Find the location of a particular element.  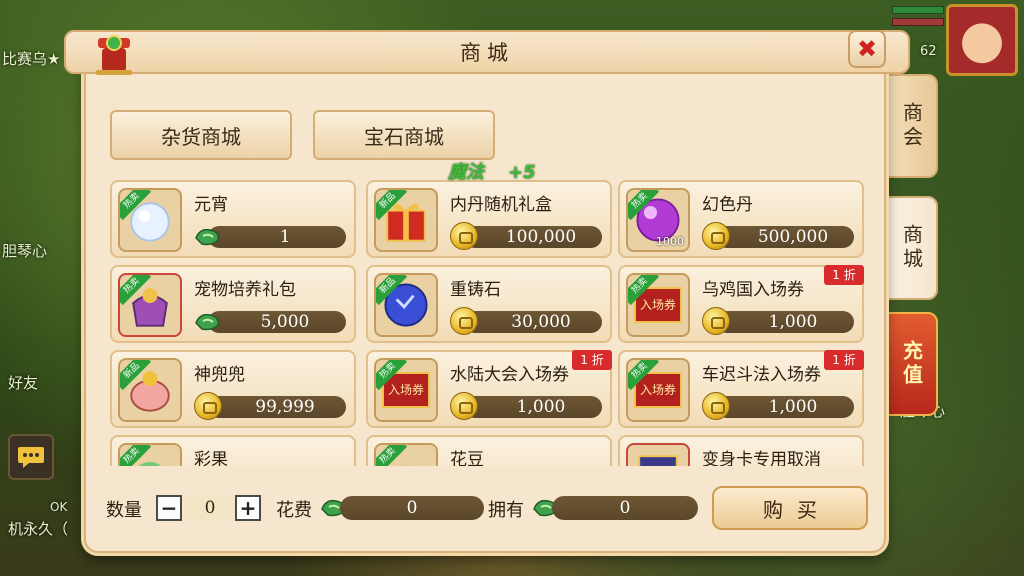

price-bar: 99,999 is located at coordinates (277, 407).